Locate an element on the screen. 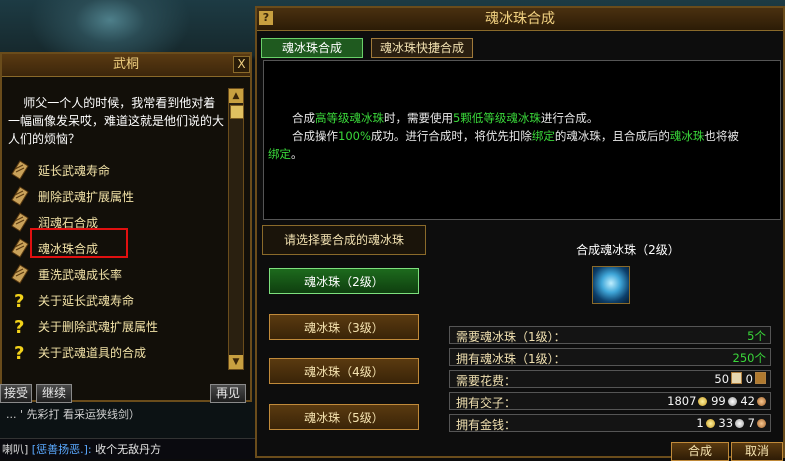  combine-button: 合成 is located at coordinates (700, 451).